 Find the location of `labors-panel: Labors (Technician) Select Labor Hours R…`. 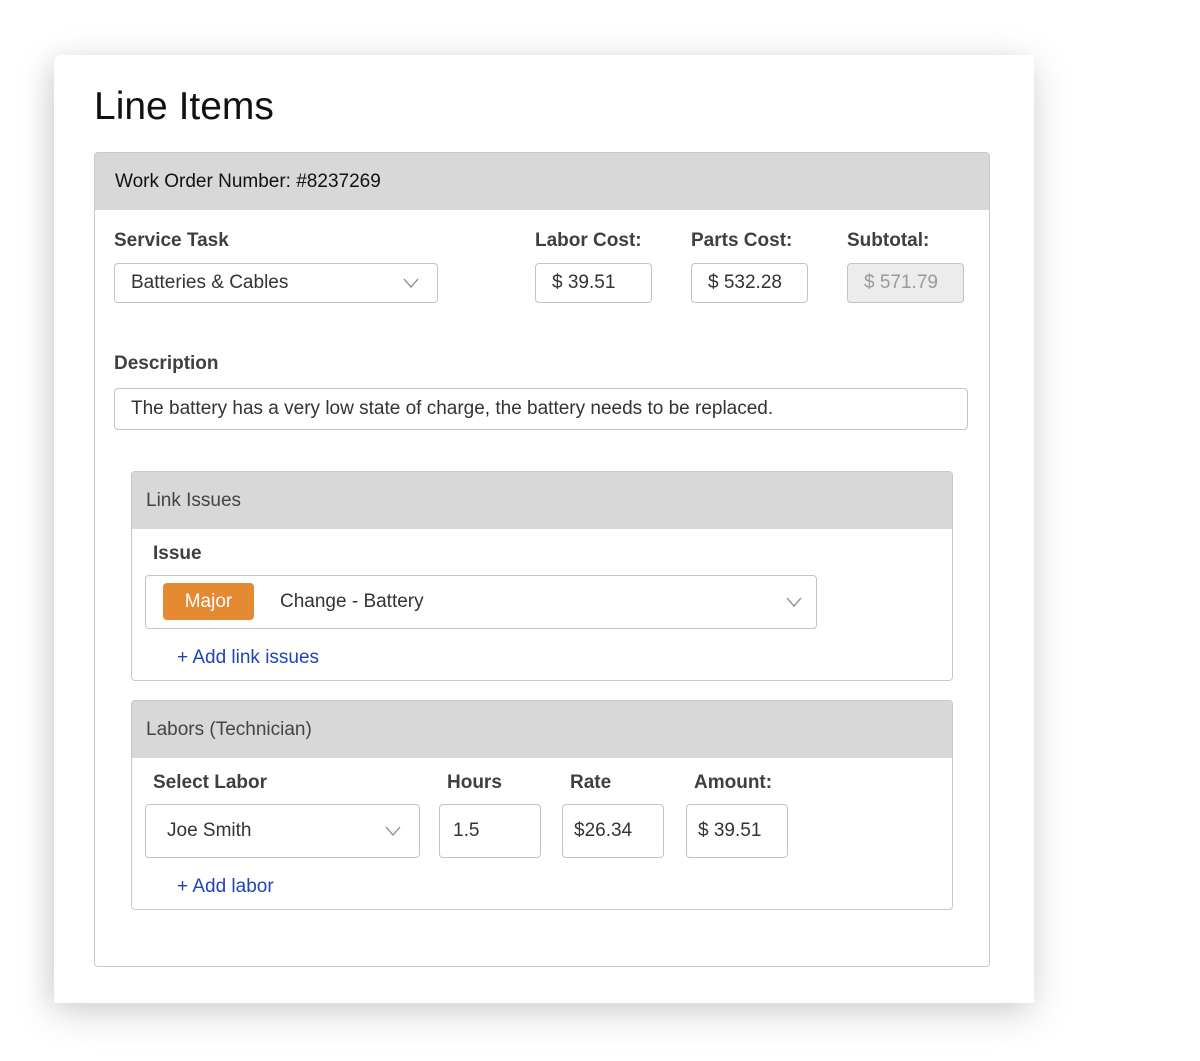

labors-panel: Labors (Technician) Select Labor Hours R… is located at coordinates (542, 805).